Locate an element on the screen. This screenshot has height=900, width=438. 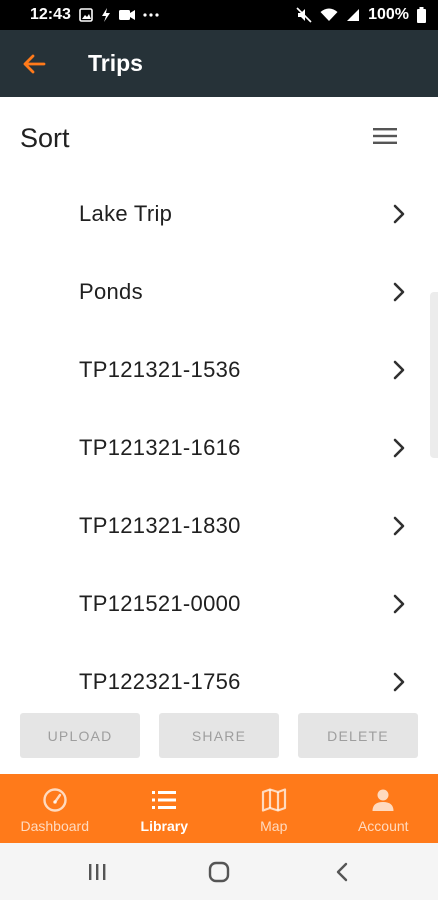
list-item: TP121321-1536 is located at coordinates (219, 371).